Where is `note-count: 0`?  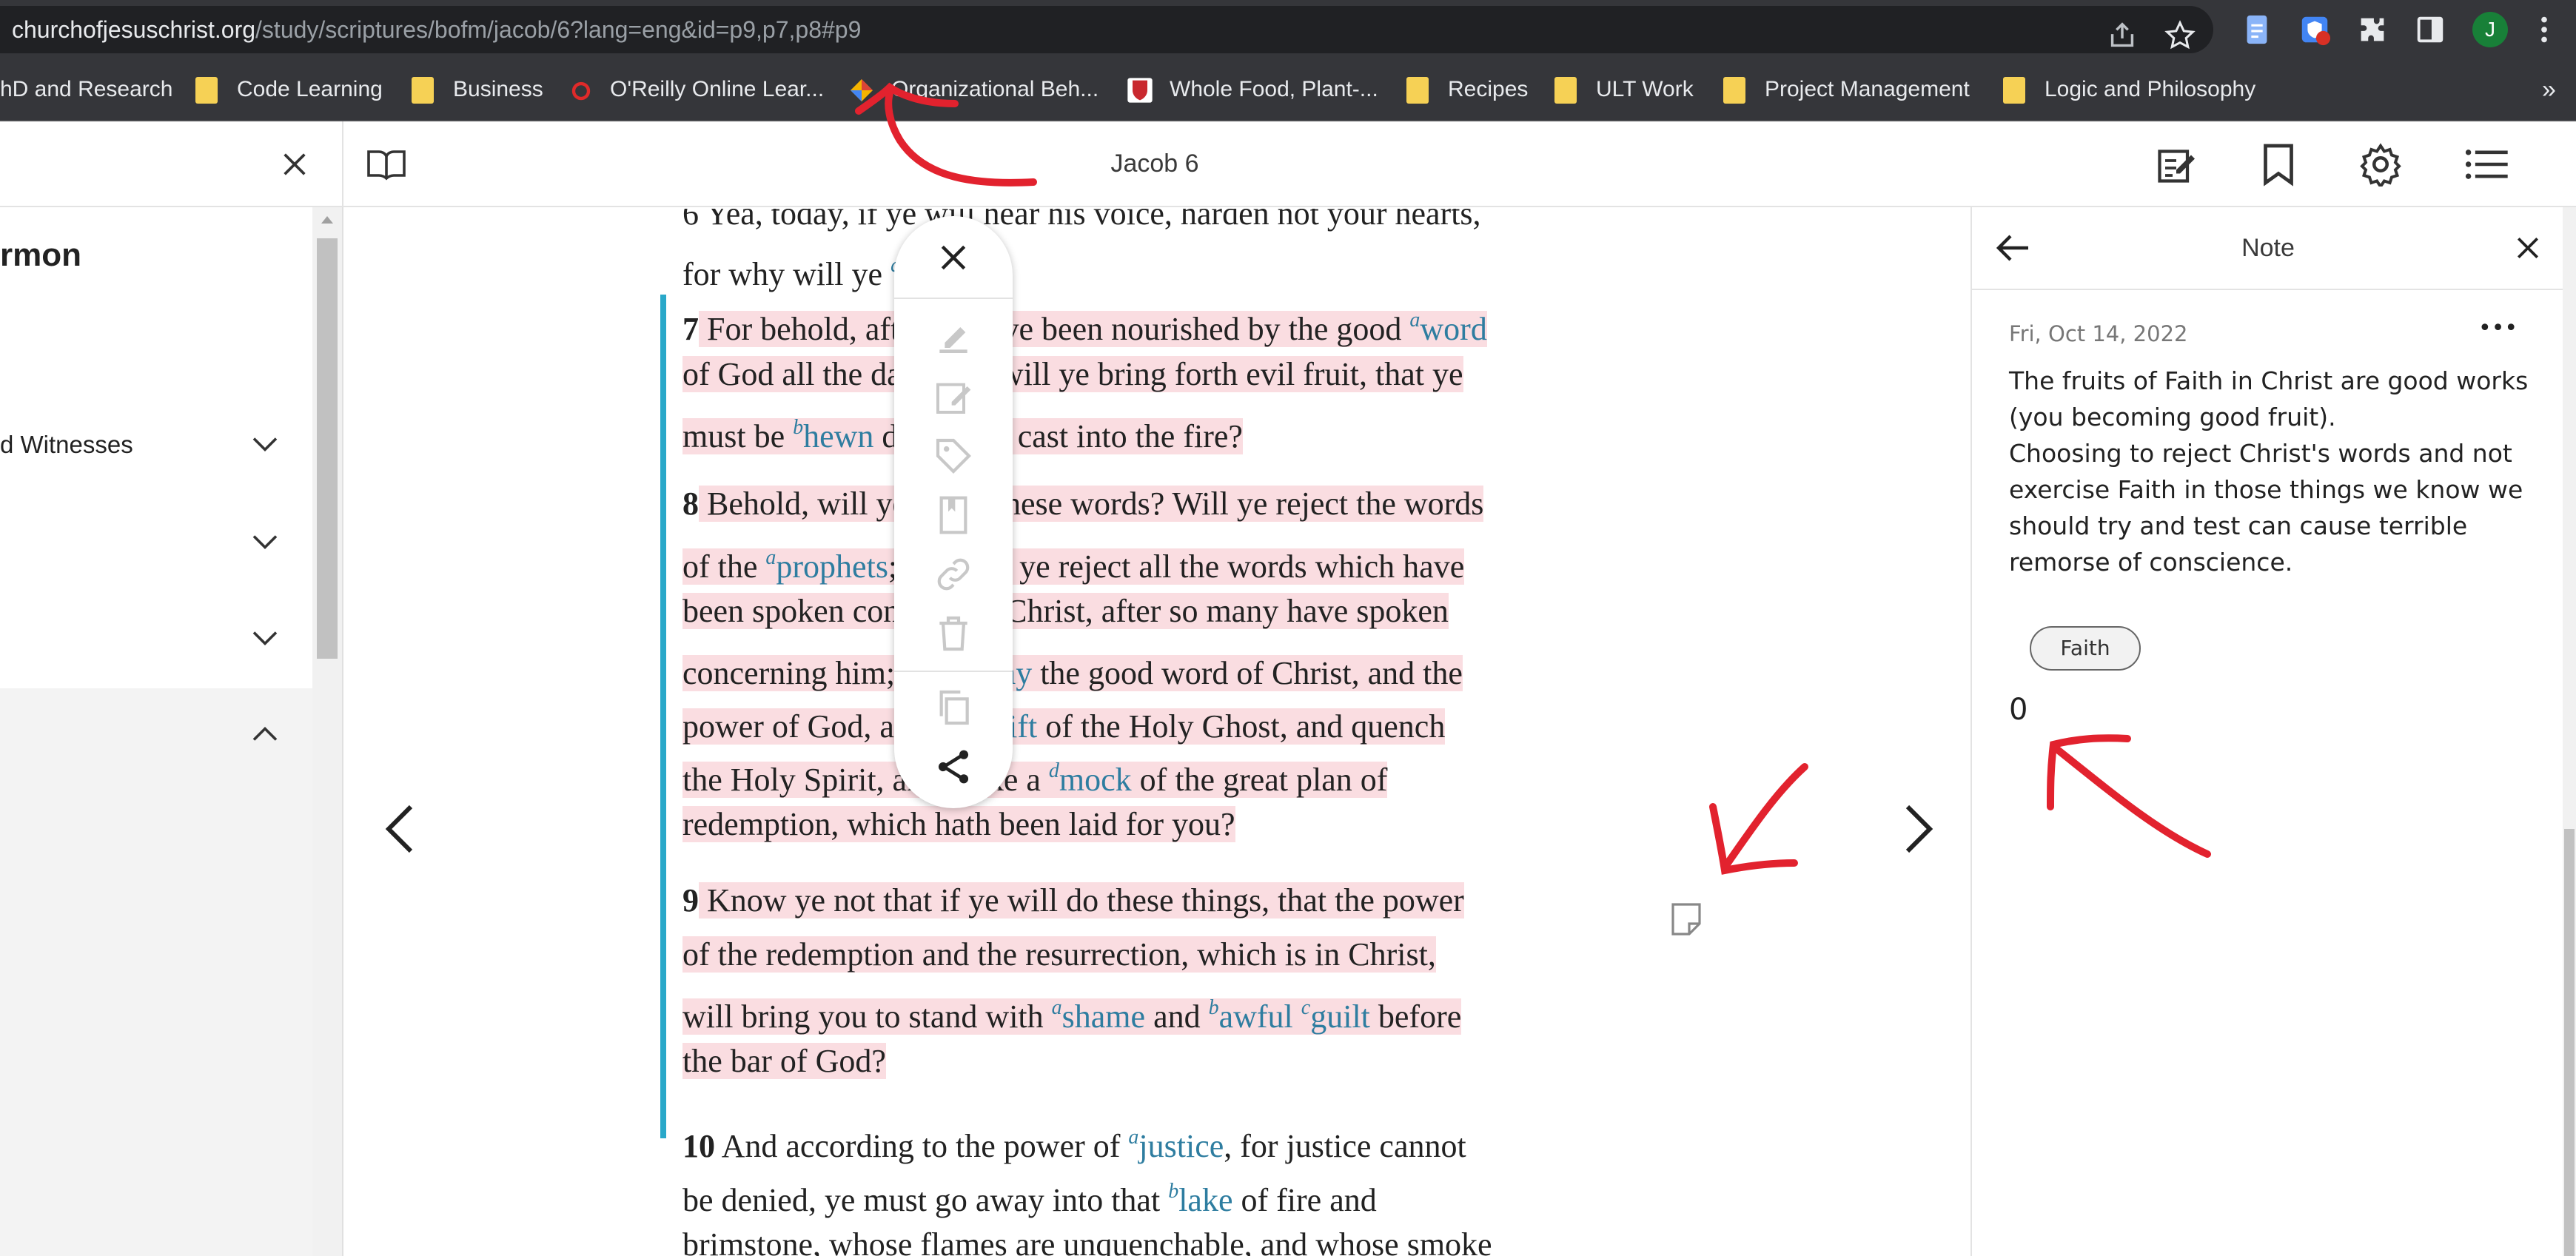
note-count: 0 is located at coordinates (2018, 710).